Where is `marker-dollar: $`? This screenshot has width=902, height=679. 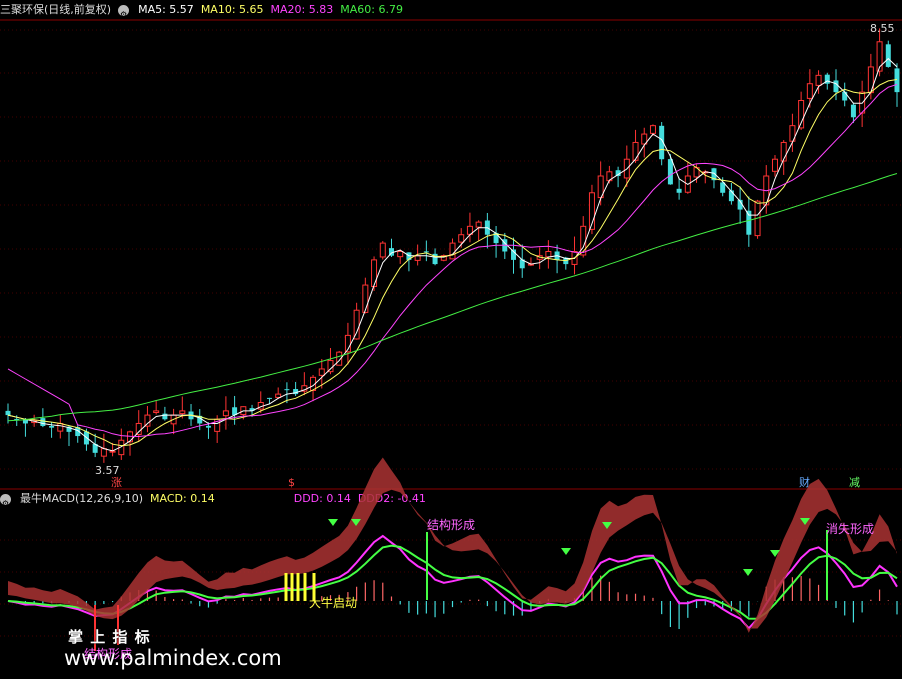 marker-dollar: $ is located at coordinates (291, 482).